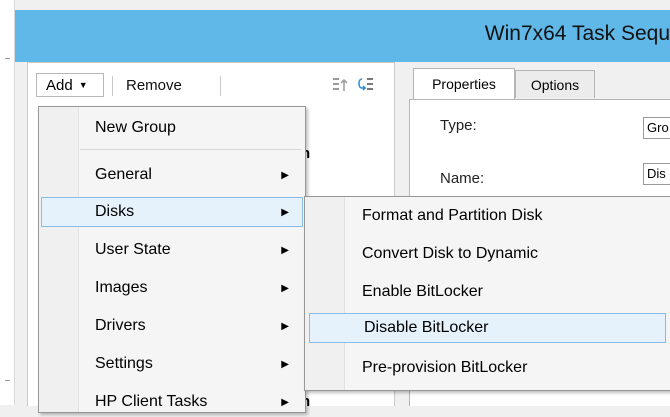 This screenshot has height=417, width=670. I want to click on menu-item-user-state: User State ▶, so click(172, 250).